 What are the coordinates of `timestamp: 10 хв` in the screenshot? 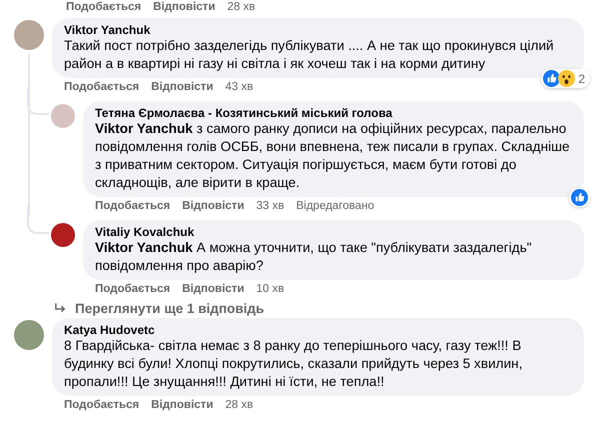 It's located at (270, 290).